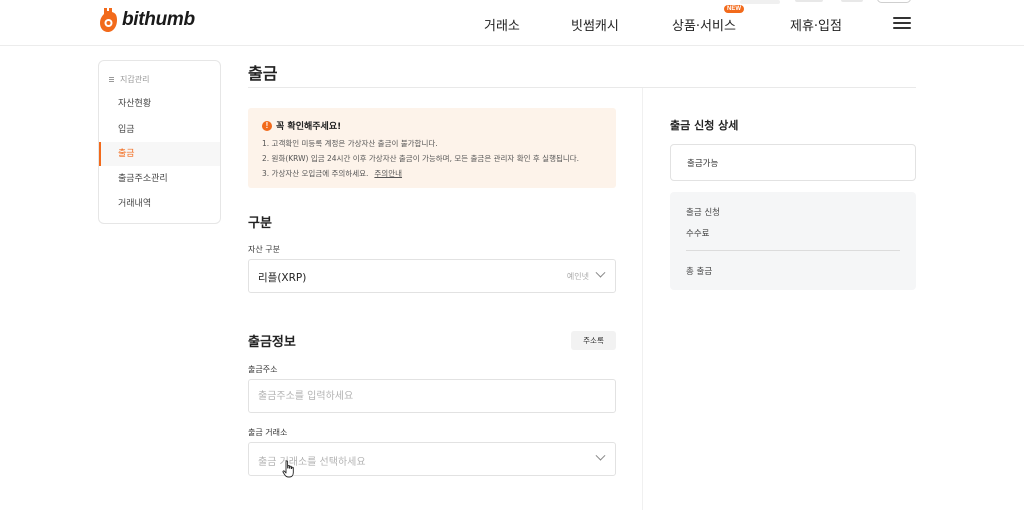 This screenshot has width=1024, height=510. Describe the element at coordinates (894, 1) in the screenshot. I see `top-util-button` at that location.